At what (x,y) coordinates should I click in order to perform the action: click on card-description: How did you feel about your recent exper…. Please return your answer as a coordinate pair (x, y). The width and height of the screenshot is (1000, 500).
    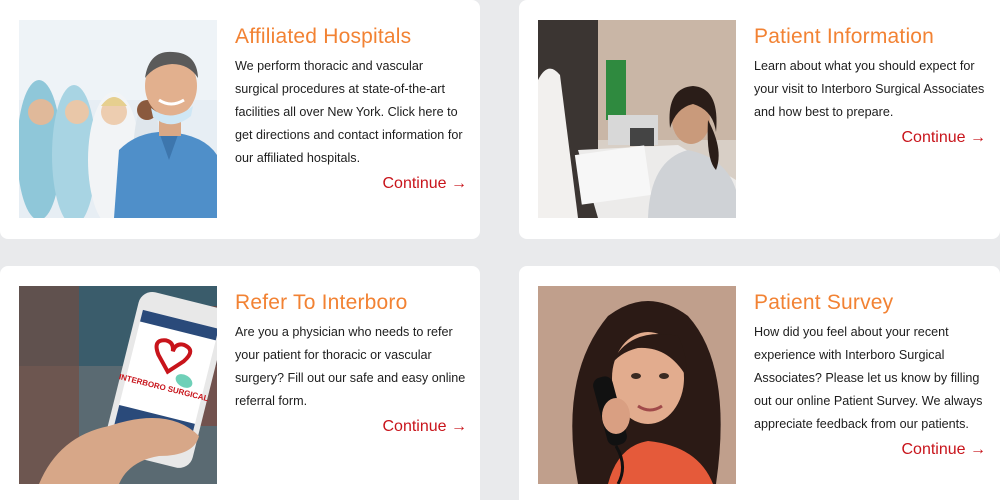
    Looking at the image, I should click on (868, 378).